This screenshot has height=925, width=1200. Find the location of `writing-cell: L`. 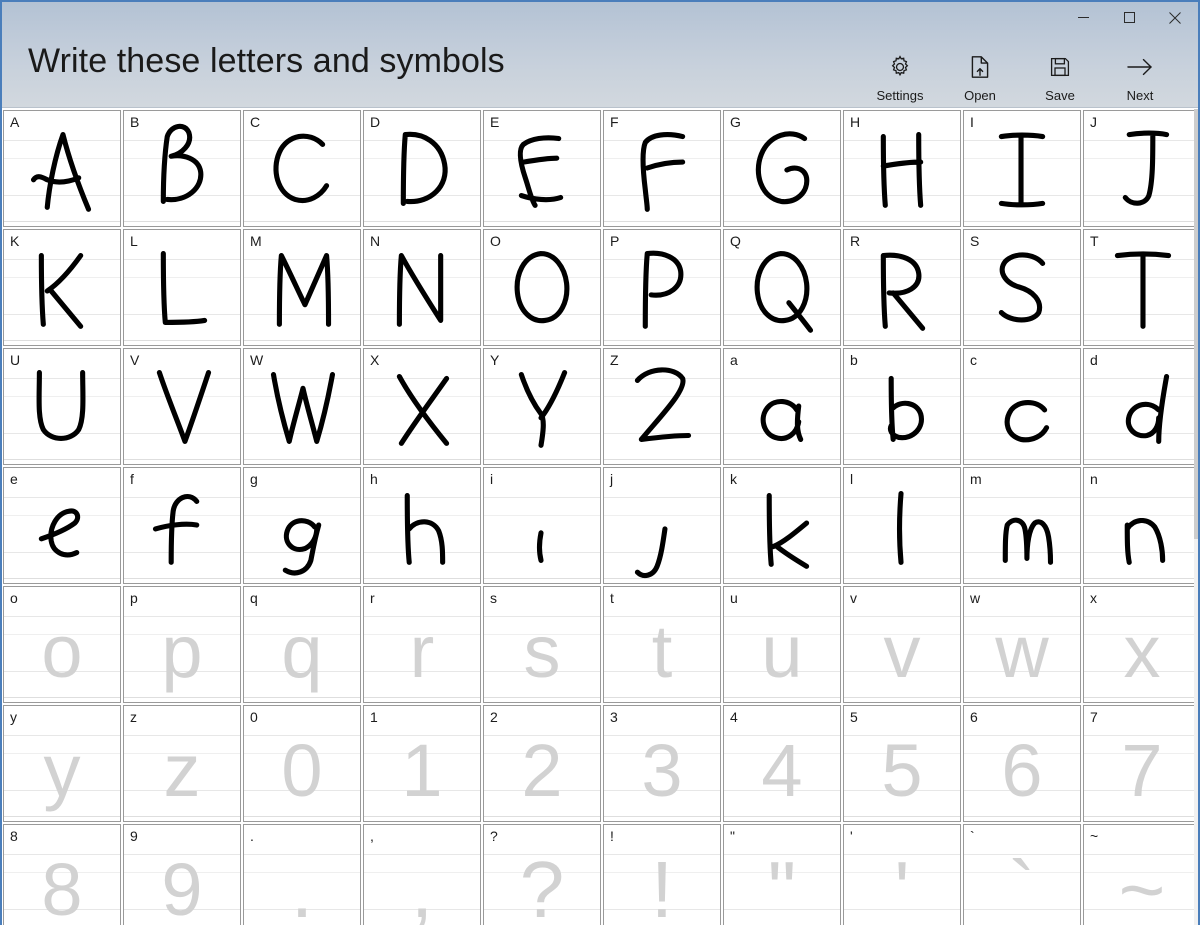

writing-cell: L is located at coordinates (182, 287).